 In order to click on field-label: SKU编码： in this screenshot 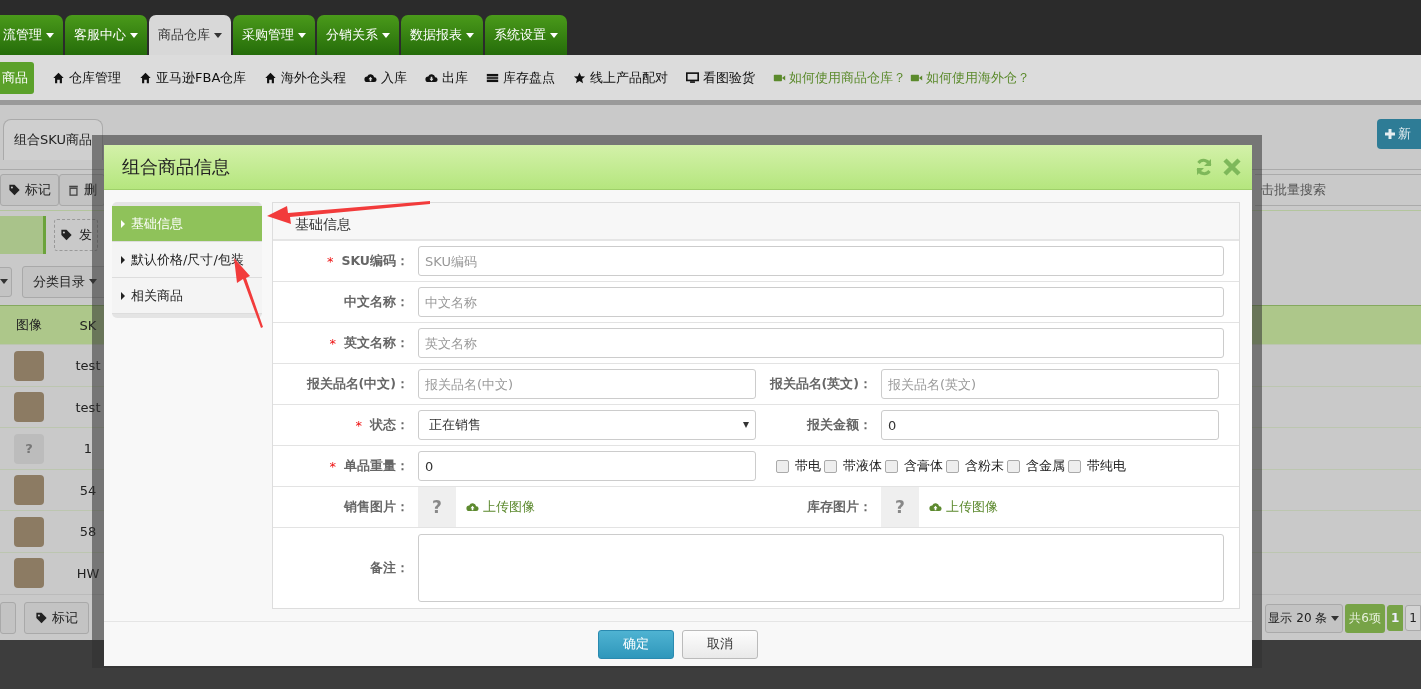, I will do `click(375, 261)`.